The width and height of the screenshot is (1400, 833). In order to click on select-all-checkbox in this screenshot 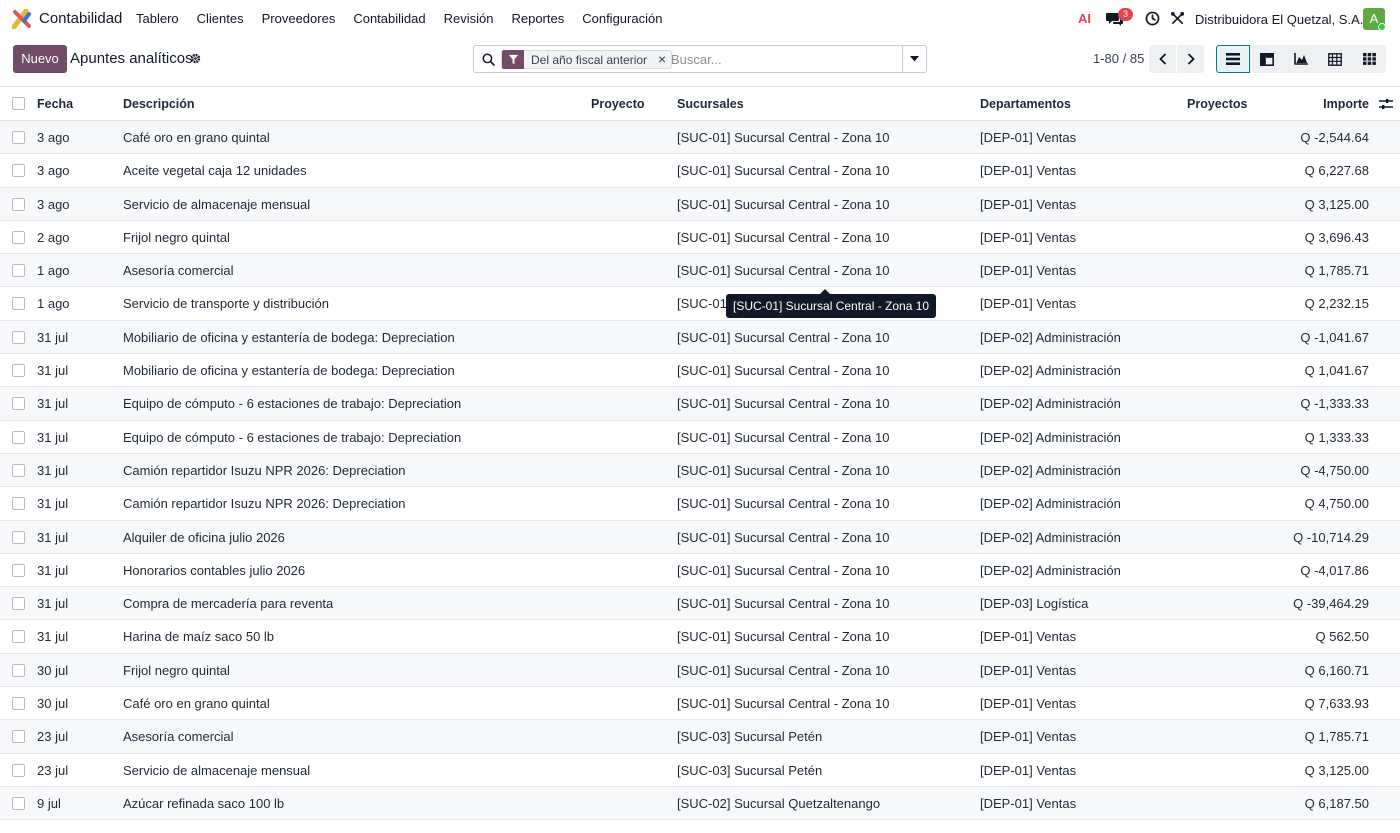, I will do `click(18, 103)`.